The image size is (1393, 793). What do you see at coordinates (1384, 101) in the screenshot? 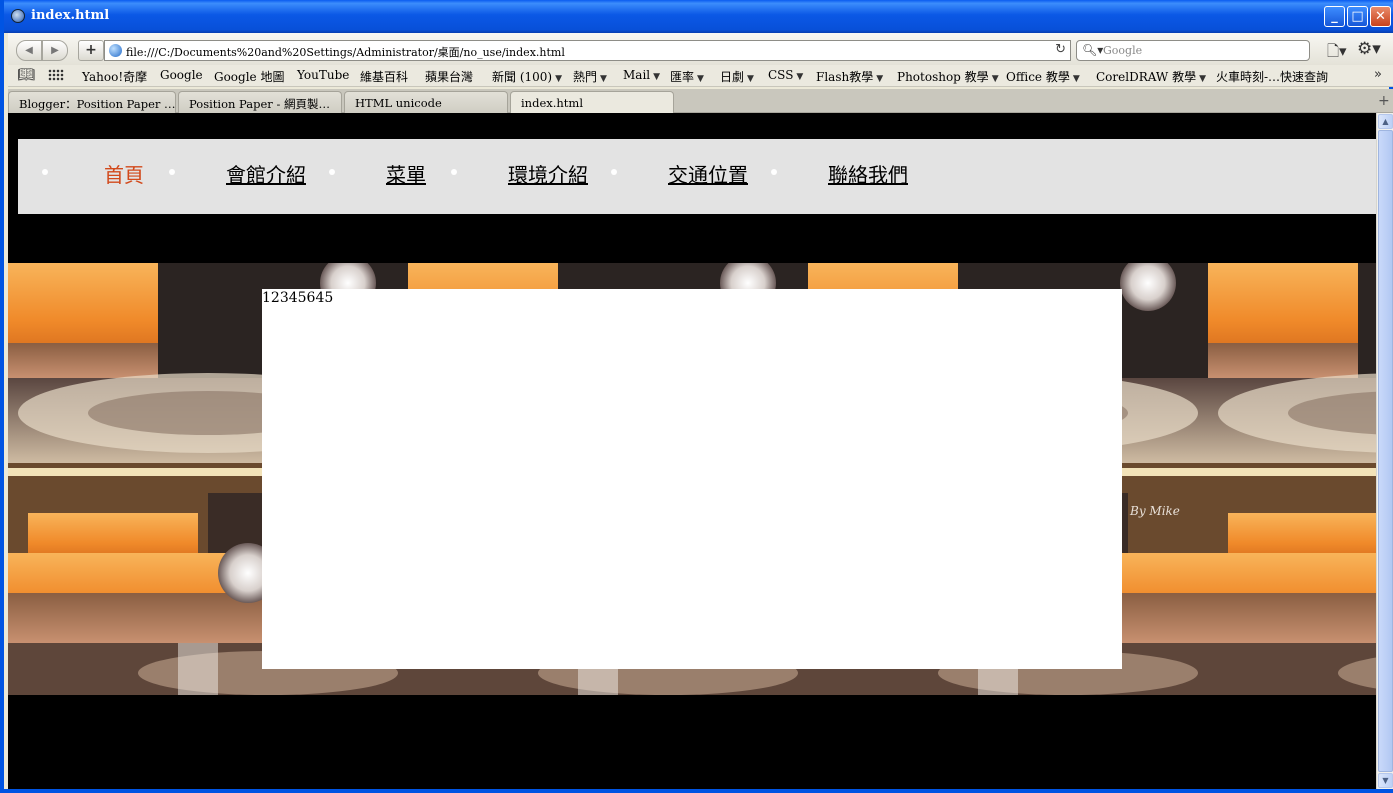
I see `new-tab-icon: +` at bounding box center [1384, 101].